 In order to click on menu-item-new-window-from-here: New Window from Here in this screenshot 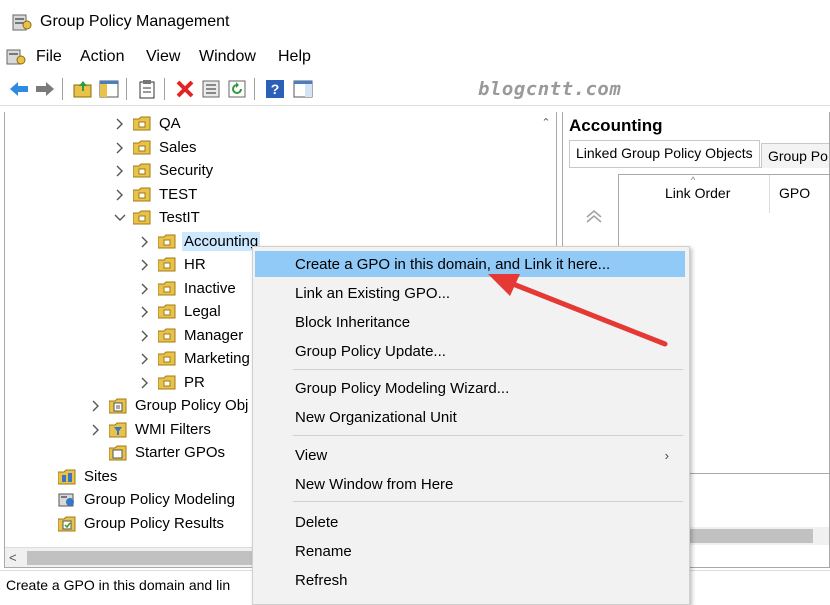, I will do `click(470, 484)`.